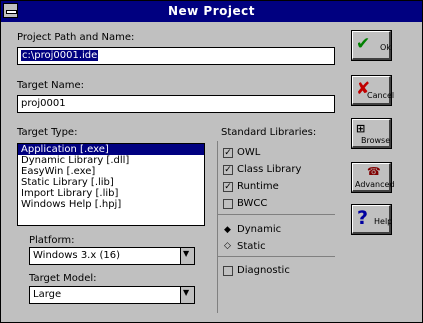 The image size is (423, 323). What do you see at coordinates (371, 45) in the screenshot?
I see `ok-button: ✔ Ok` at bounding box center [371, 45].